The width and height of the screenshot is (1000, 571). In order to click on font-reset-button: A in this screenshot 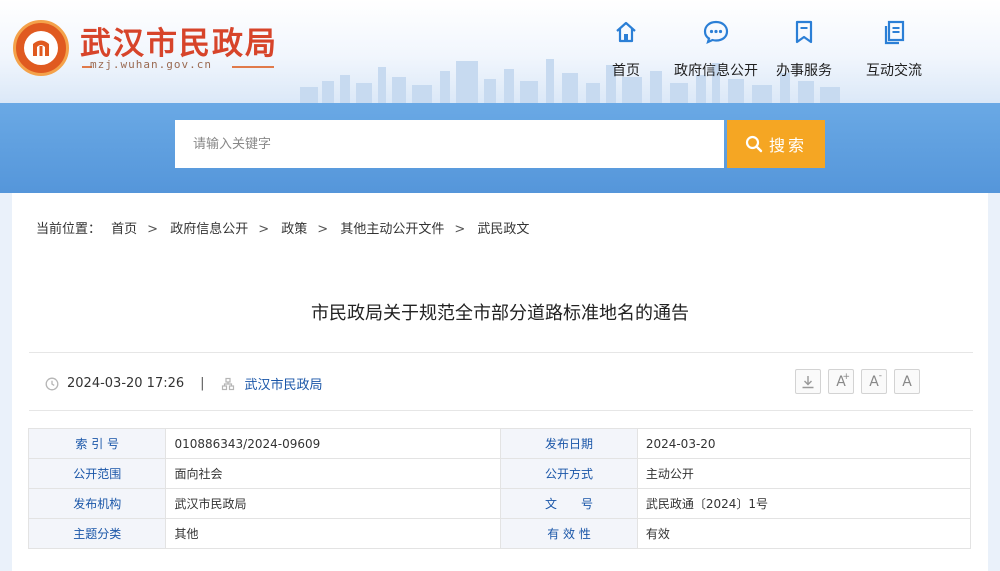, I will do `click(907, 381)`.